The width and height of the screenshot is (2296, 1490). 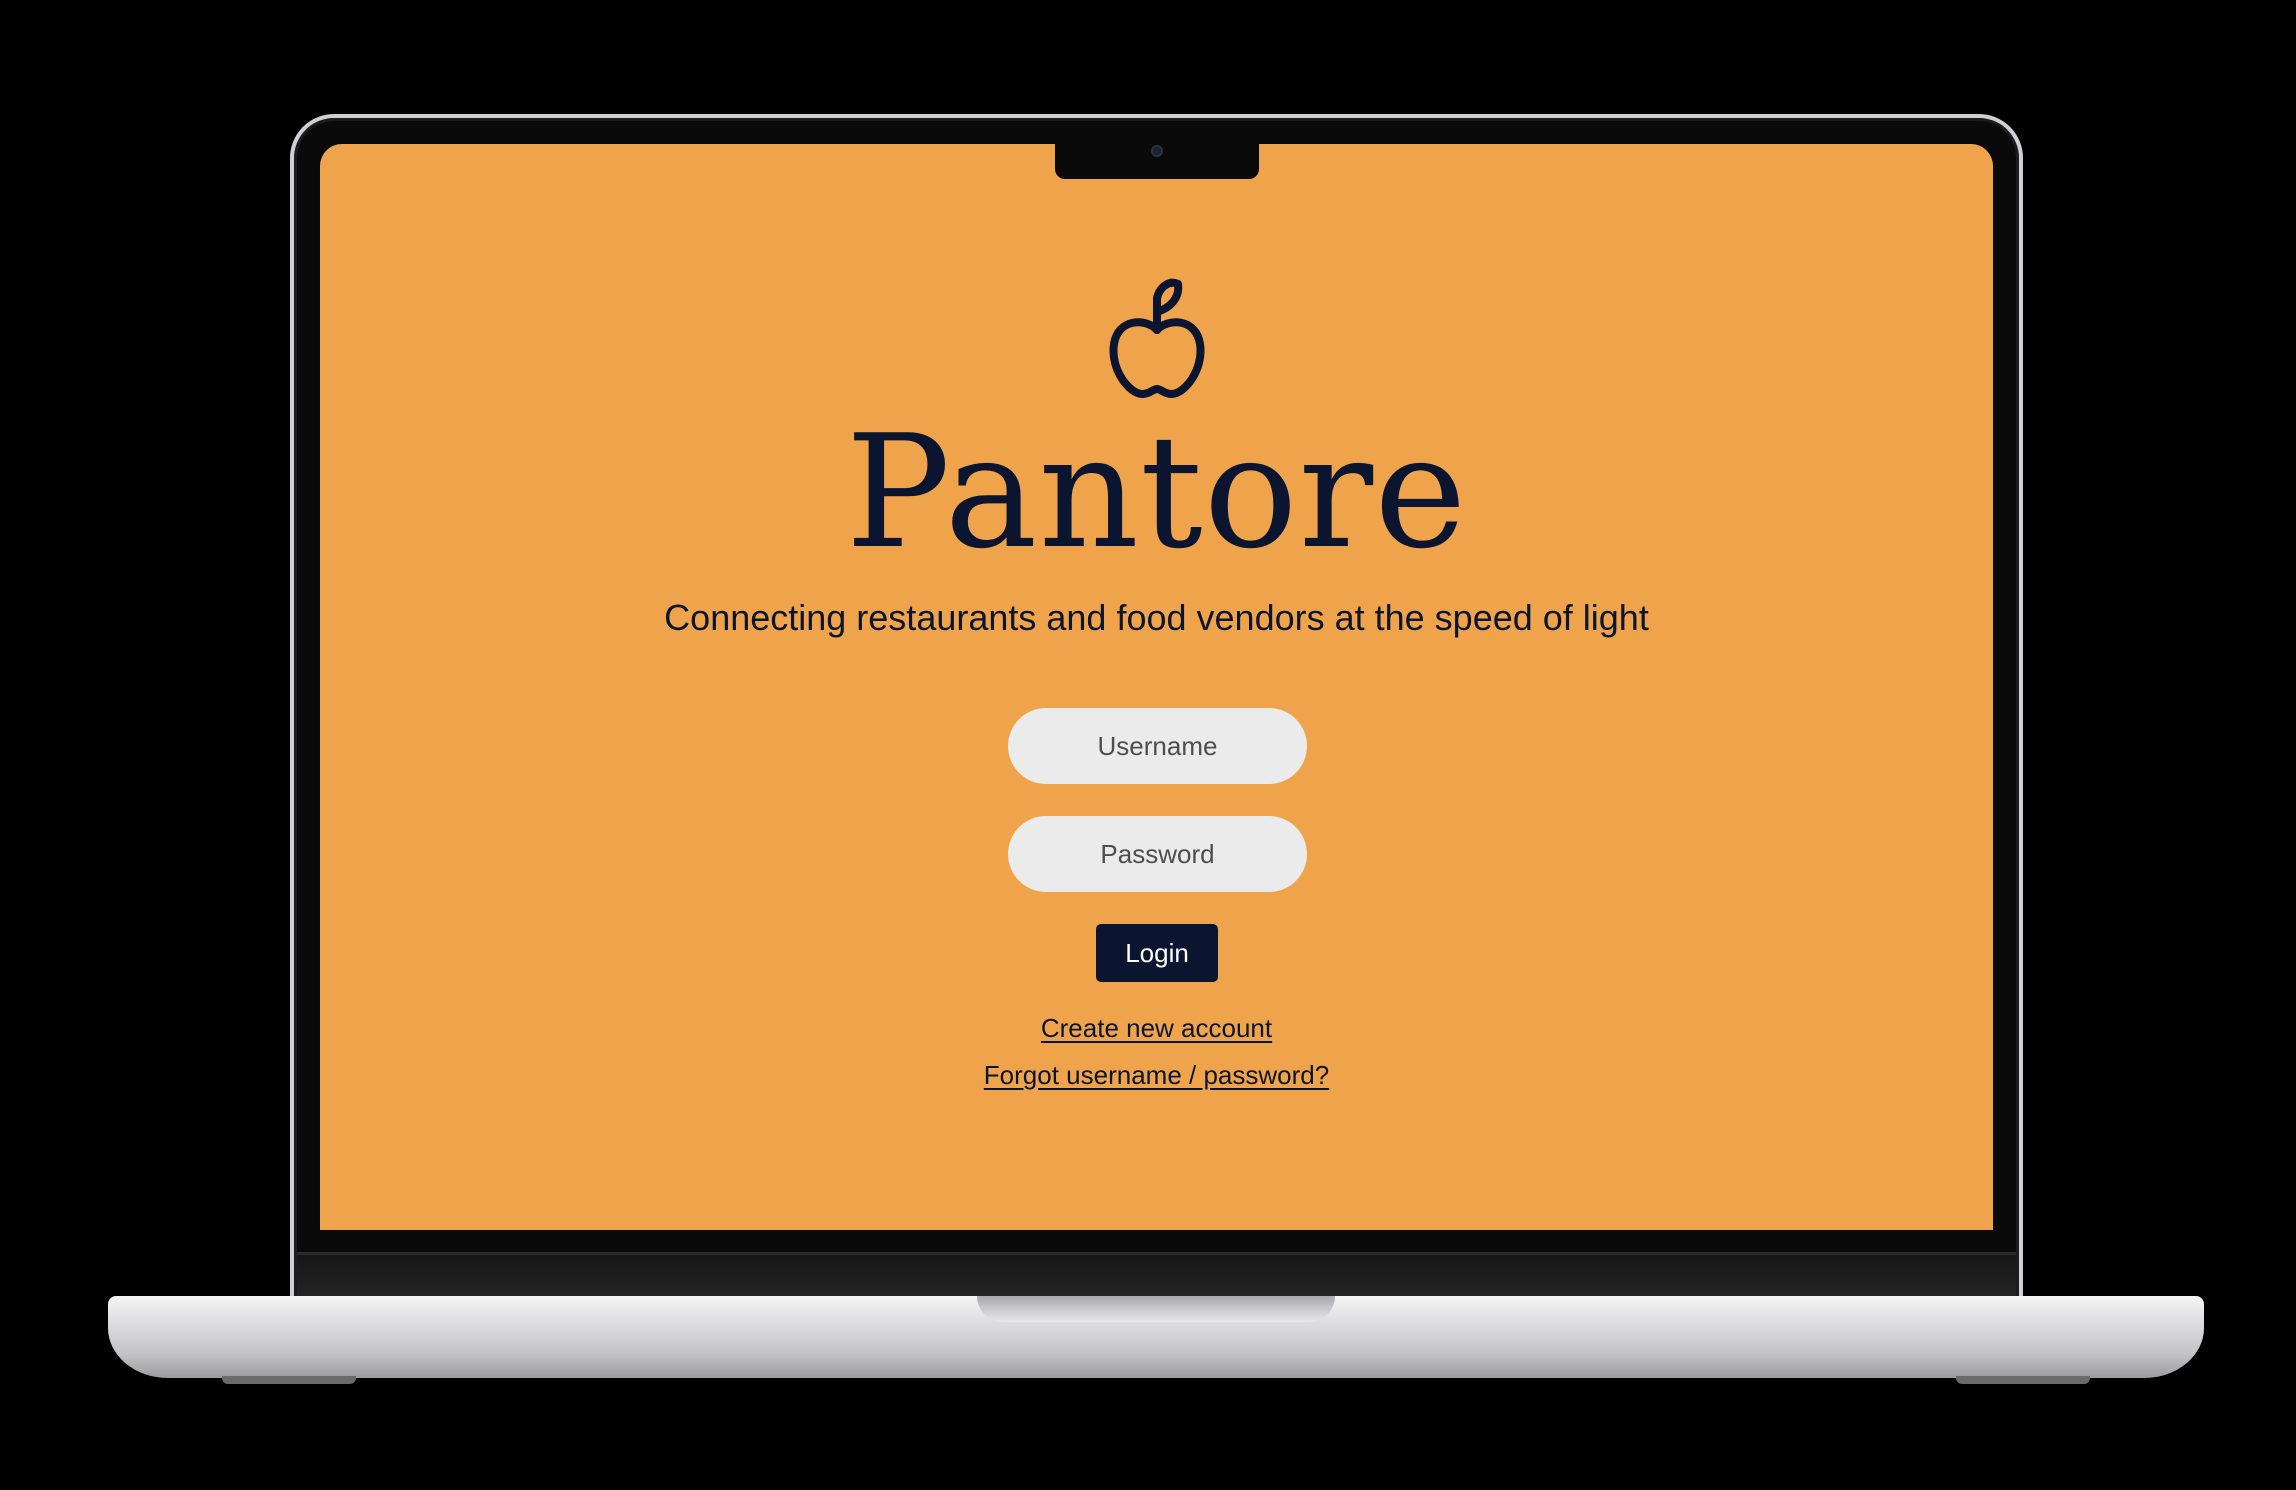 What do you see at coordinates (1156, 1309) in the screenshot?
I see `lid-opening-notch` at bounding box center [1156, 1309].